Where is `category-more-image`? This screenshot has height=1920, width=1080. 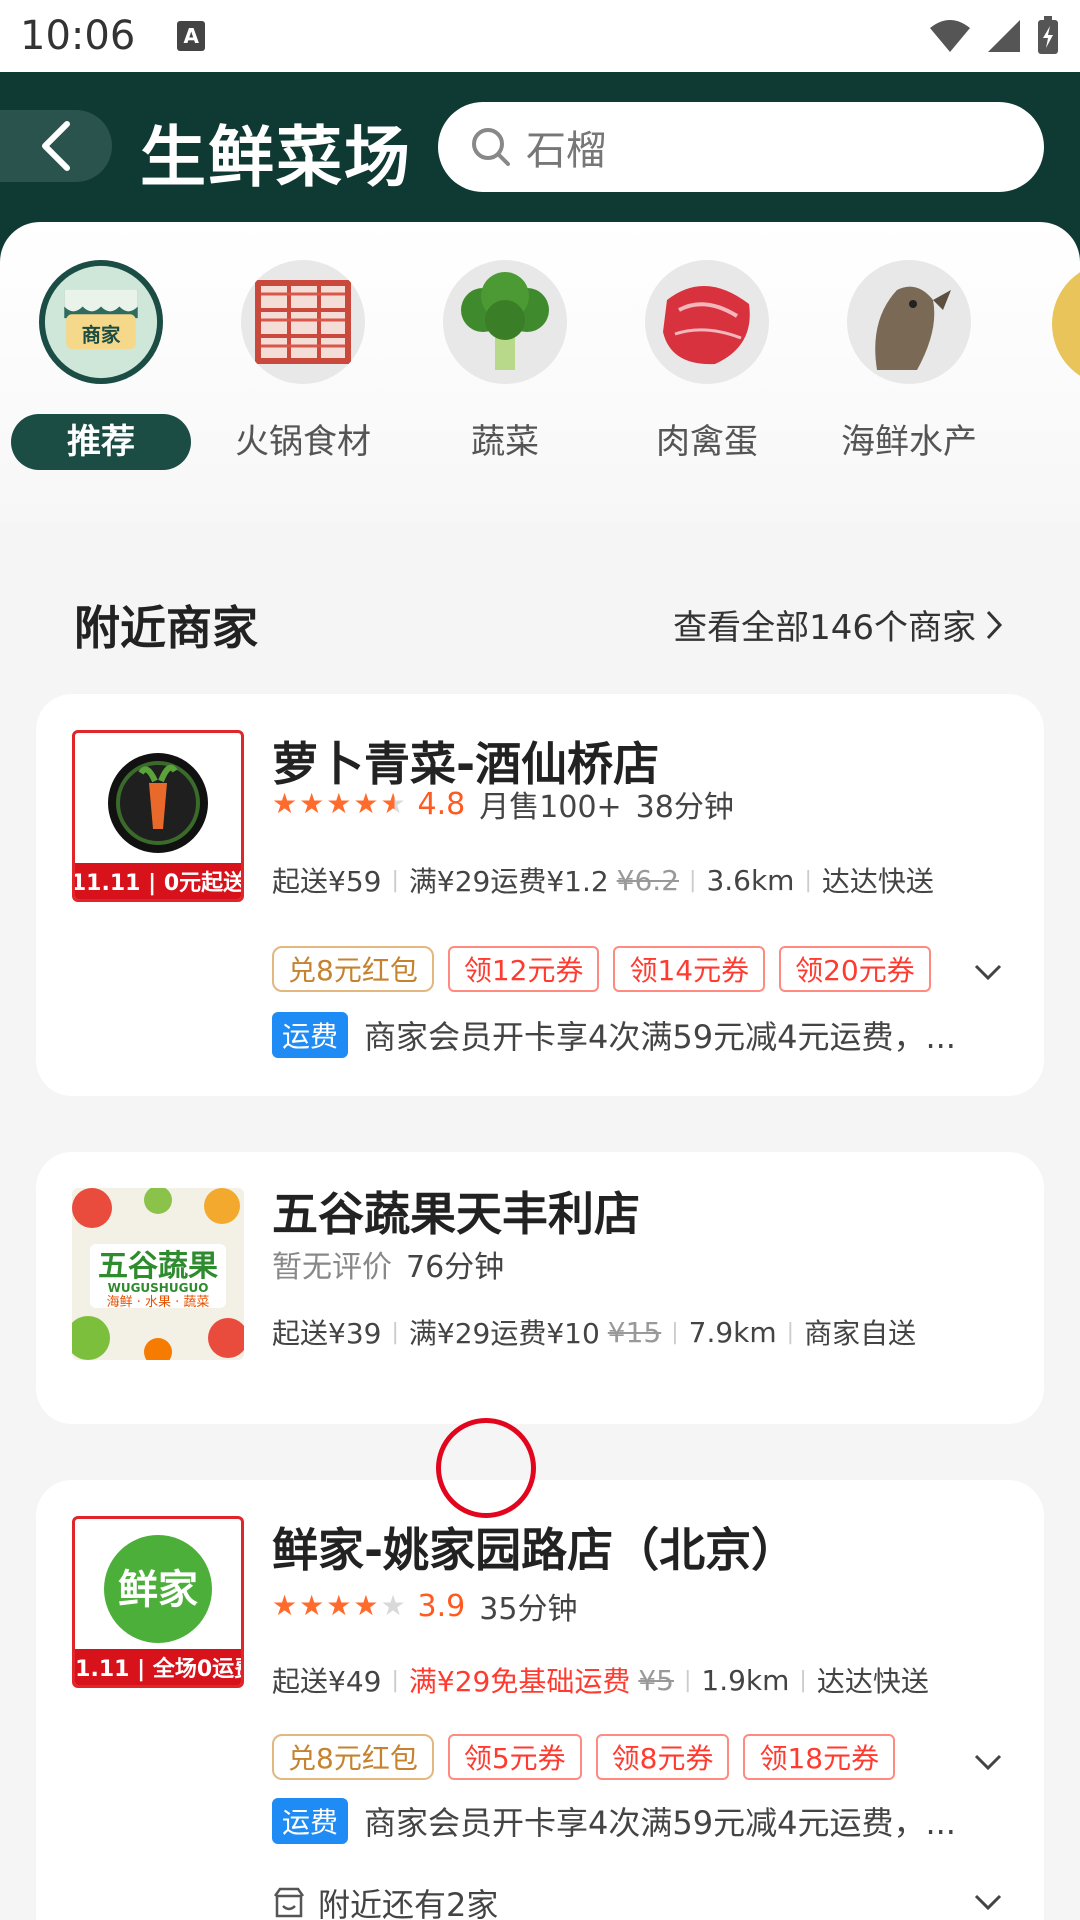 category-more-image is located at coordinates (1066, 324).